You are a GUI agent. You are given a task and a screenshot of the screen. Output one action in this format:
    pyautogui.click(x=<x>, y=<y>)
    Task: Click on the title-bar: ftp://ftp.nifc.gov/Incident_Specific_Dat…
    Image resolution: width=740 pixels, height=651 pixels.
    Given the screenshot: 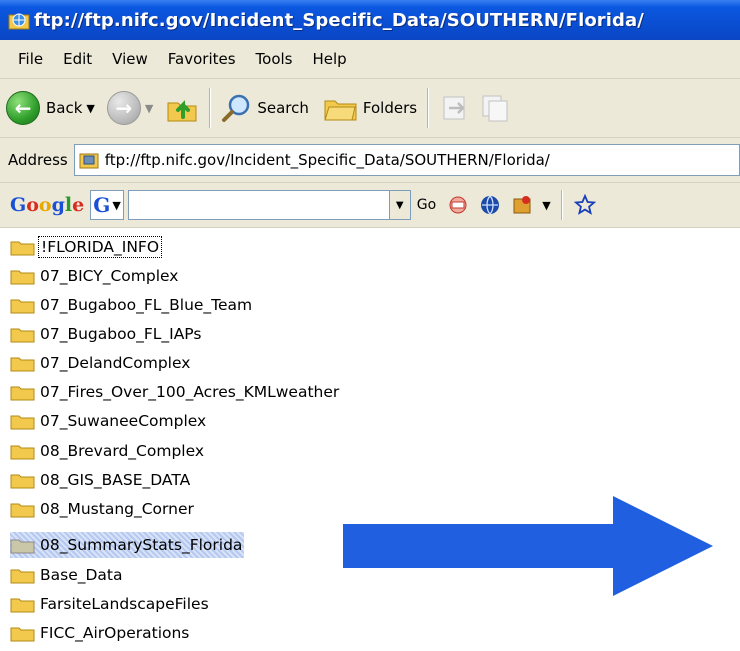 What is the action you would take?
    pyautogui.click(x=370, y=20)
    